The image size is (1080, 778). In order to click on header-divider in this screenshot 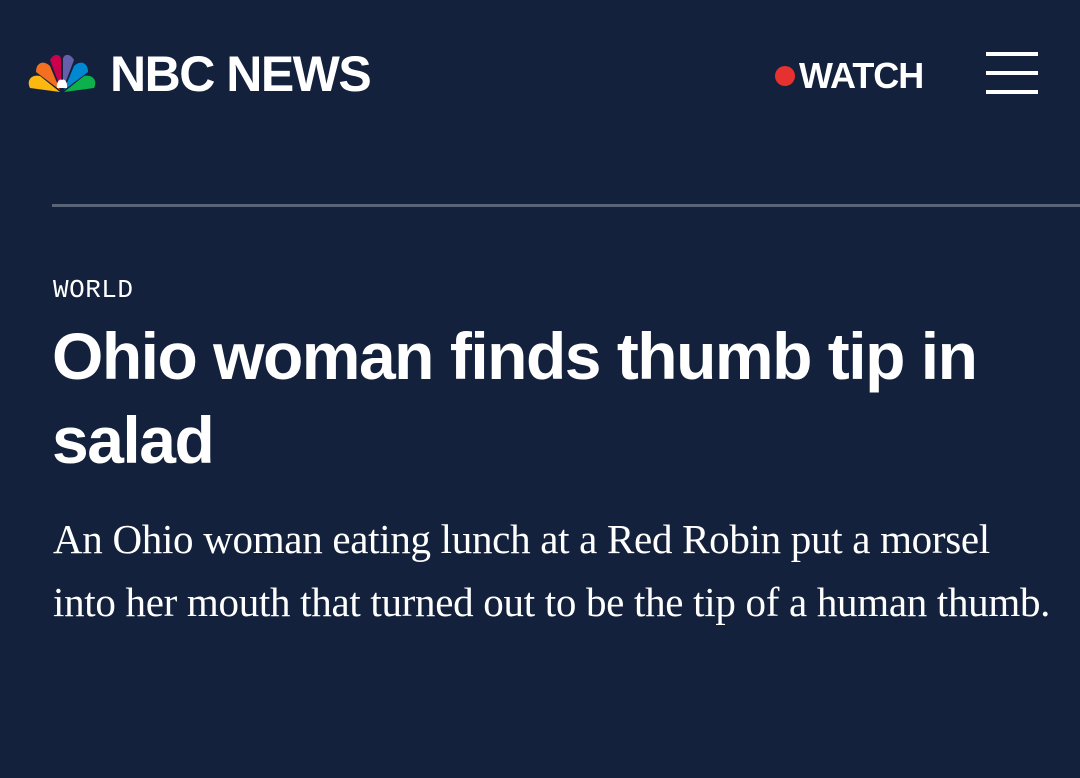, I will do `click(566, 205)`.